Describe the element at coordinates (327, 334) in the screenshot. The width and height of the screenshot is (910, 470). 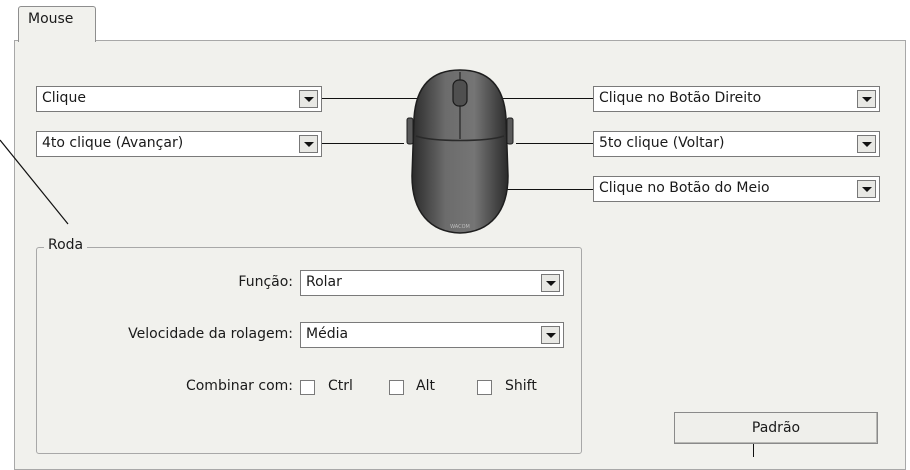
I see `scroll-speed-value: Média` at that location.